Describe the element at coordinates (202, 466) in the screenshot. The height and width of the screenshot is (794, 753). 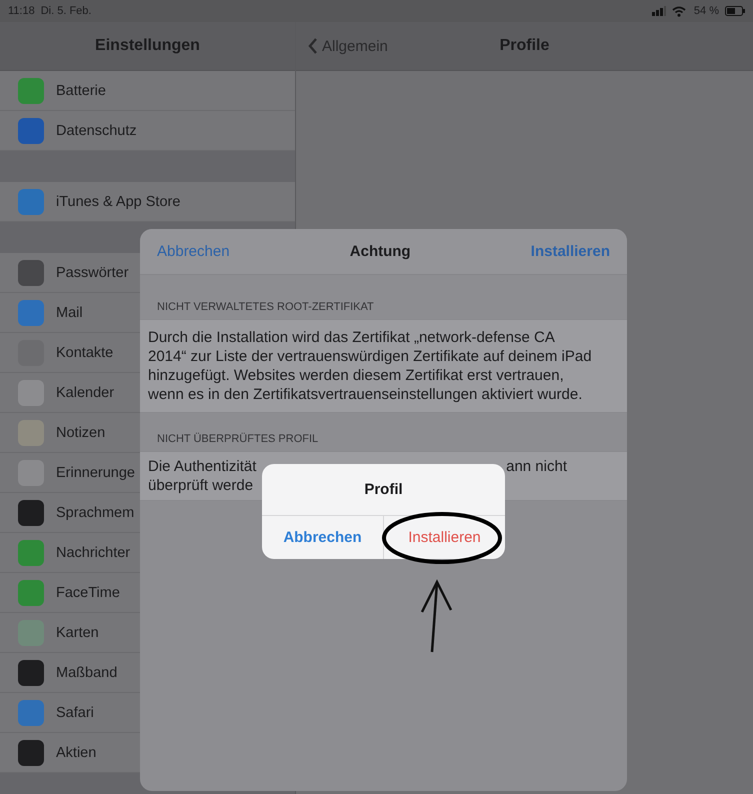
I see `text-fragment: Die Authentizität` at that location.